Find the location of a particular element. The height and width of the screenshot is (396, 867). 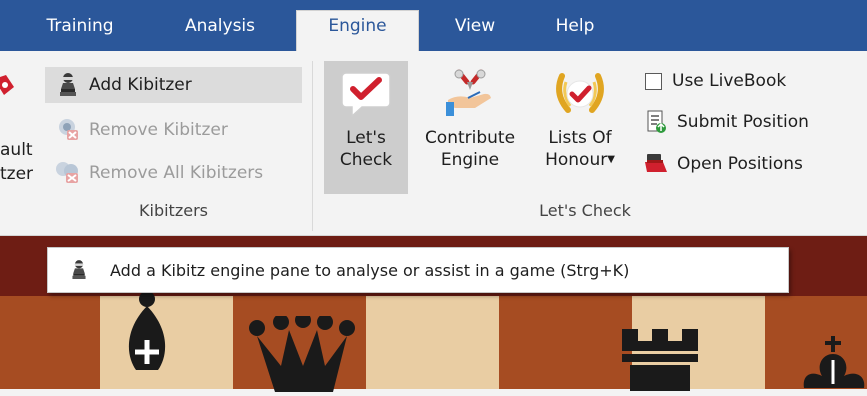

open-positions-button: Open Positions is located at coordinates (748, 164).